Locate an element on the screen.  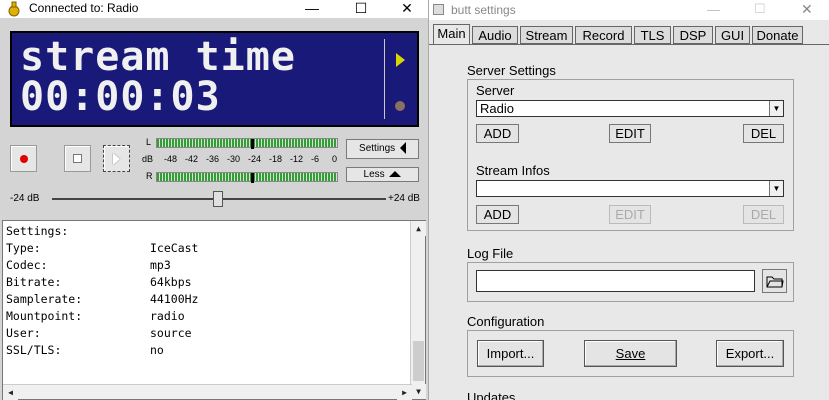
log-file-heading: Log File is located at coordinates (490, 253).